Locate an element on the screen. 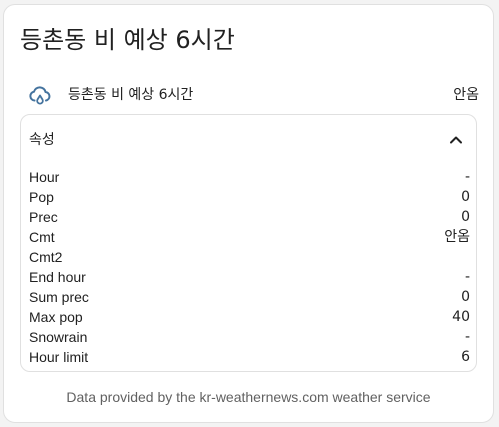  attribute-row: Pop 0 is located at coordinates (249, 197).